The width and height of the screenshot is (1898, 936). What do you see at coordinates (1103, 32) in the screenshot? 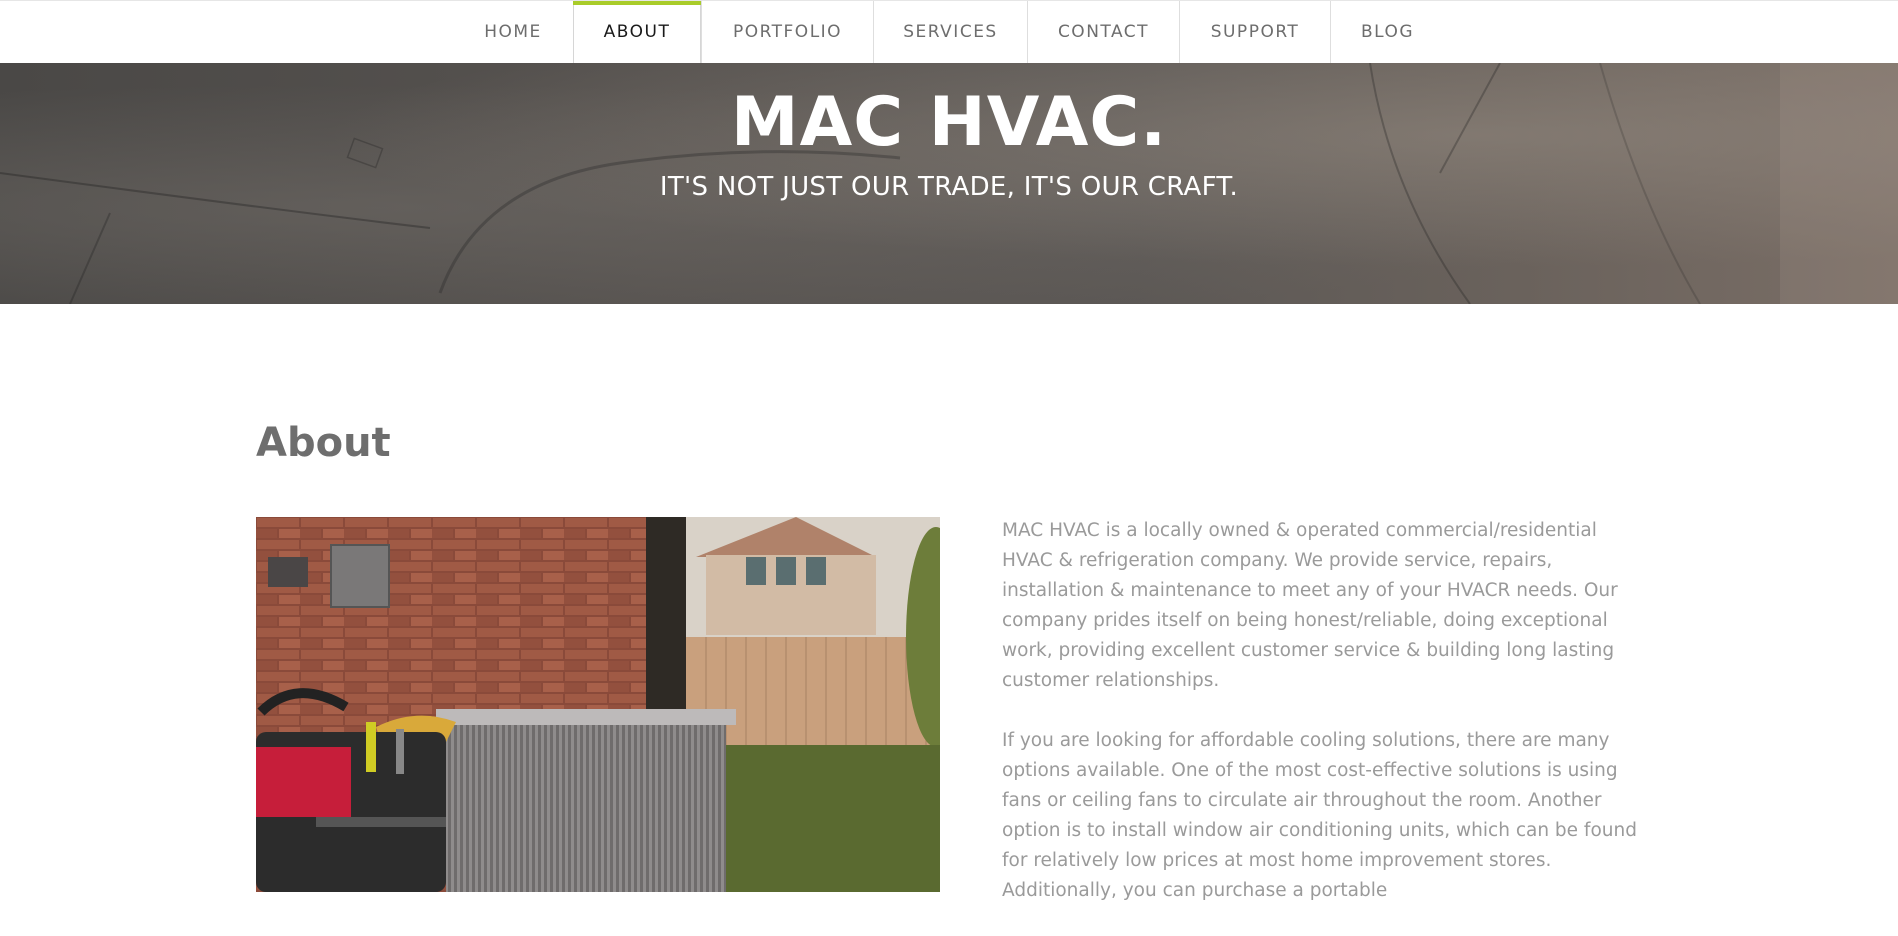
I see `nav-item-contact: CONTACT` at bounding box center [1103, 32].